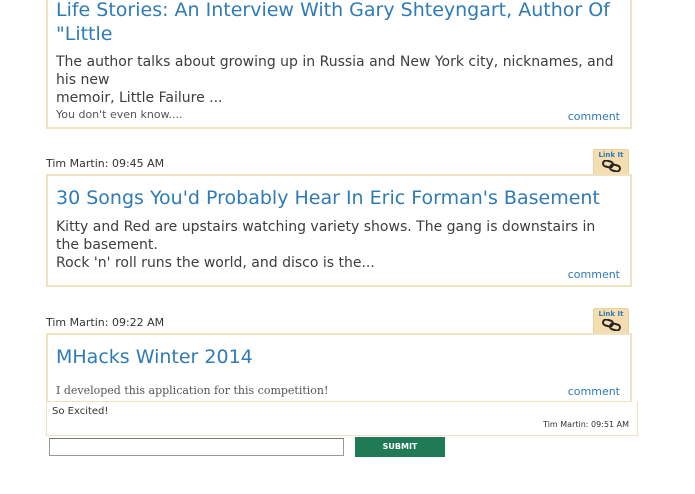 This screenshot has width=695, height=494. Describe the element at coordinates (80, 411) in the screenshot. I see `comment-text: So Excited!` at that location.